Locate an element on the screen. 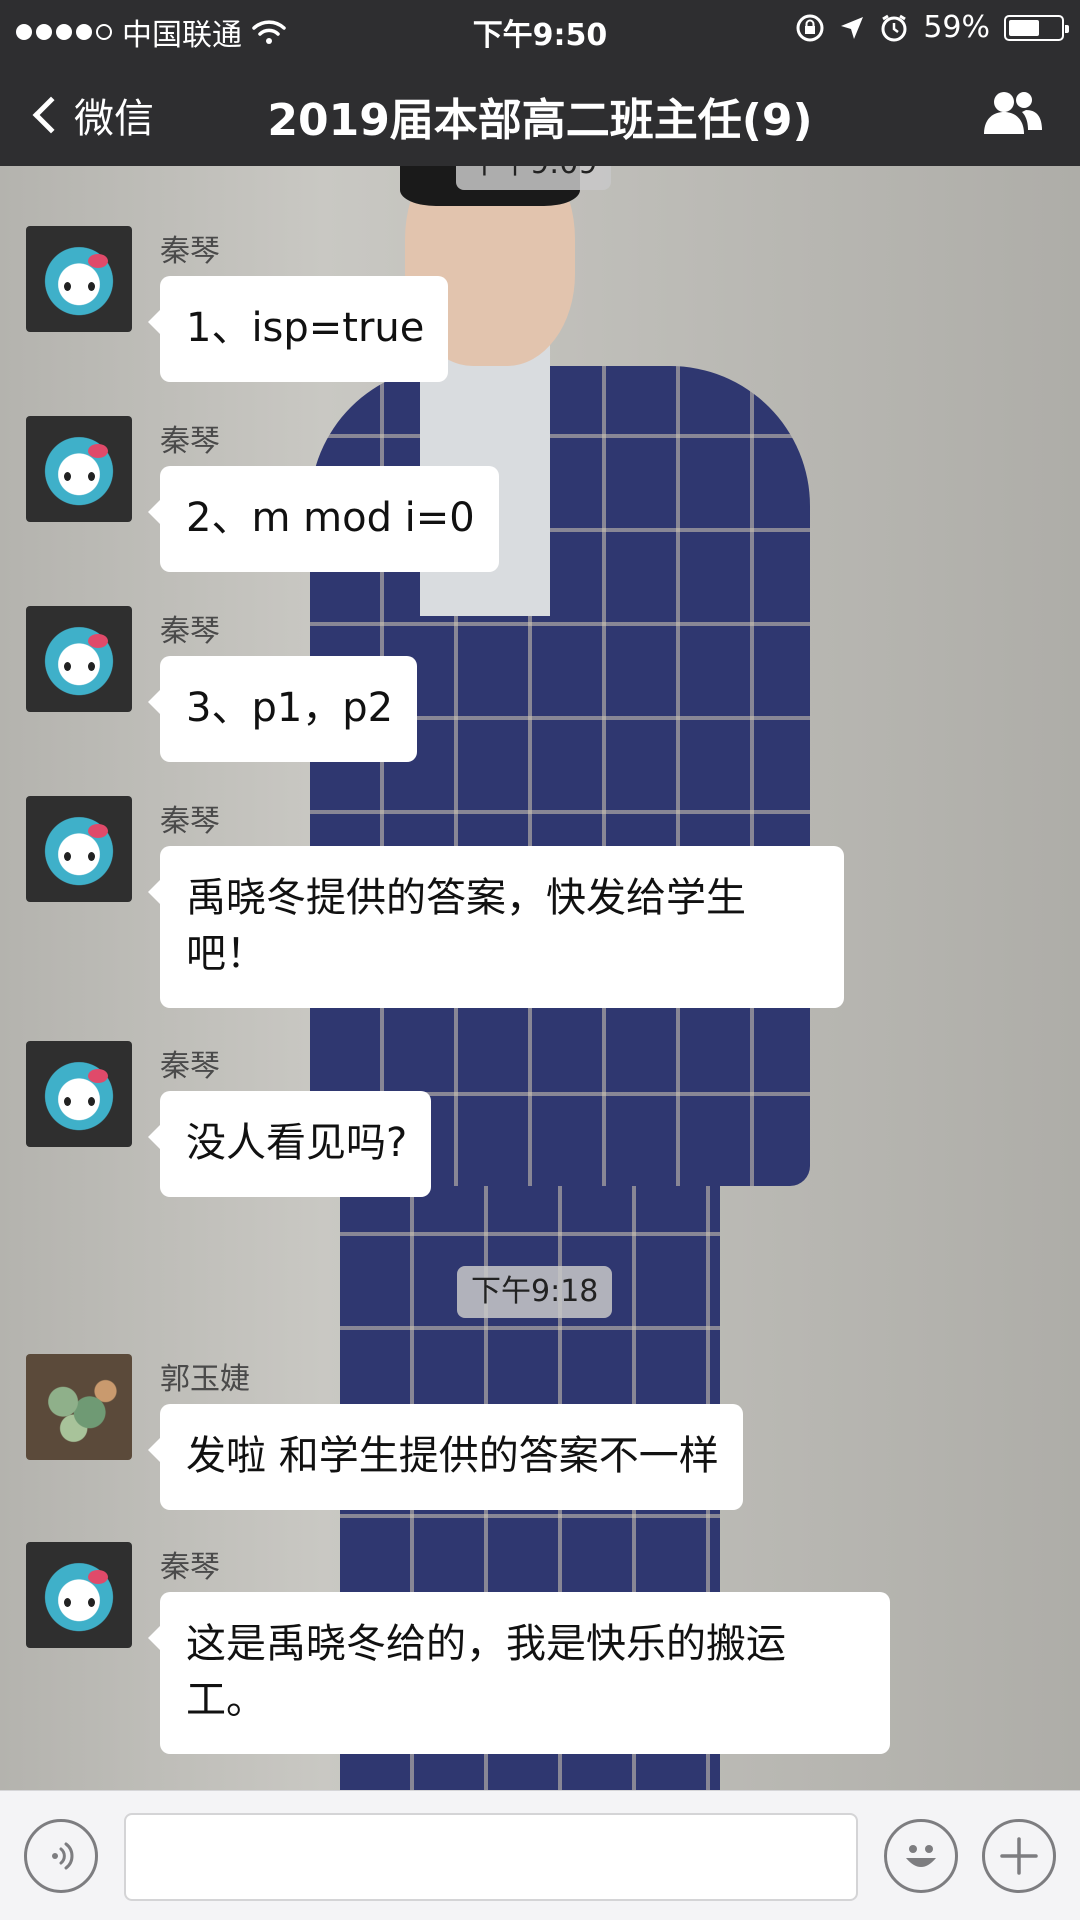 The height and width of the screenshot is (1920, 1080). message-text-line: 吧！ is located at coordinates (226, 954).